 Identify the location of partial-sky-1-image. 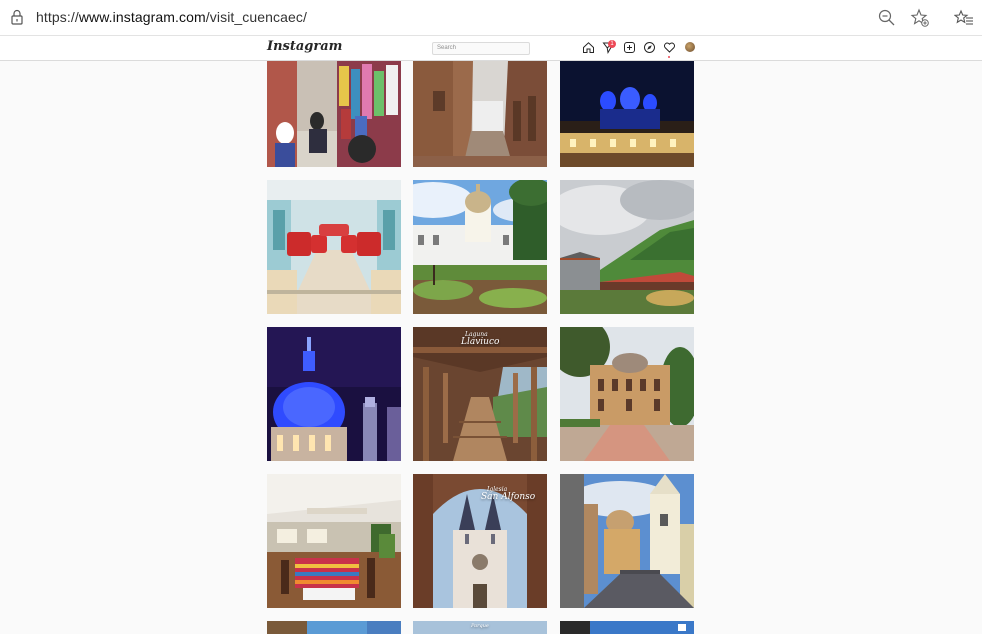
(334, 627).